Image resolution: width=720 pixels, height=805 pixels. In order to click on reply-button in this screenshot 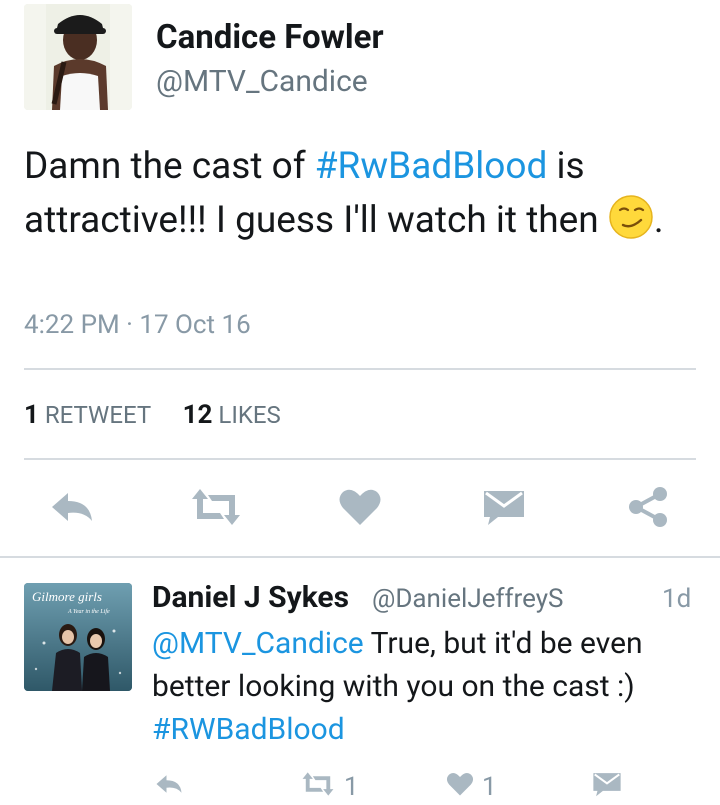, I will do `click(72, 509)`.